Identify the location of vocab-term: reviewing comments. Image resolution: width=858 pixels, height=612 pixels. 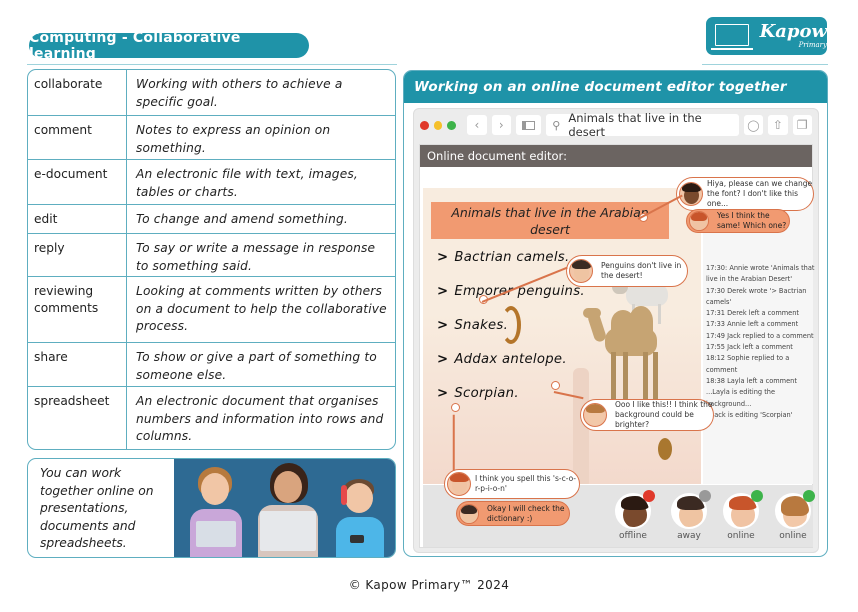
(77, 309).